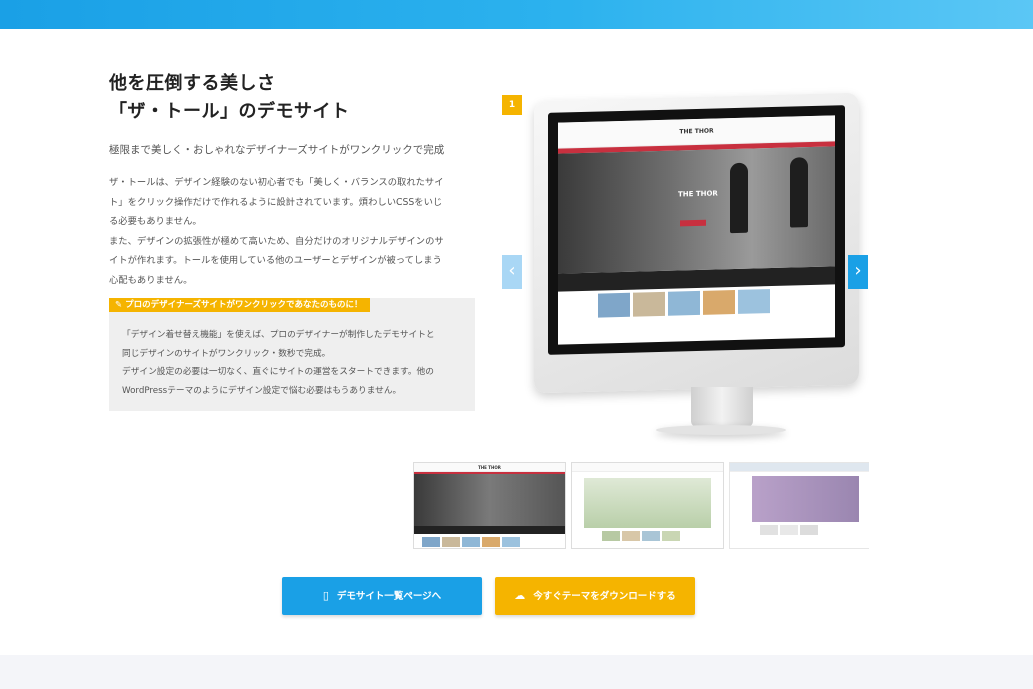  Describe the element at coordinates (489, 530) in the screenshot. I see `thumb-band` at that location.